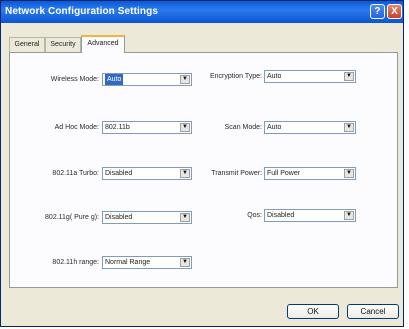  I want to click on encryption-type-select: Auto ▼, so click(310, 76).